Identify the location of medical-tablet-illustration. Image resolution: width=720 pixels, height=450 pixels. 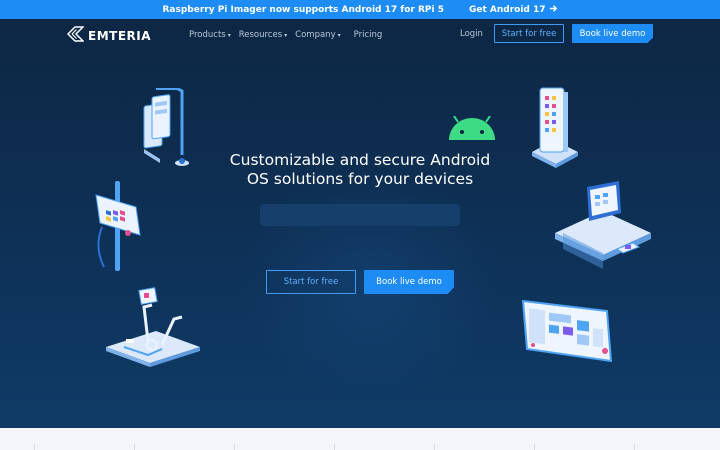
(116, 228).